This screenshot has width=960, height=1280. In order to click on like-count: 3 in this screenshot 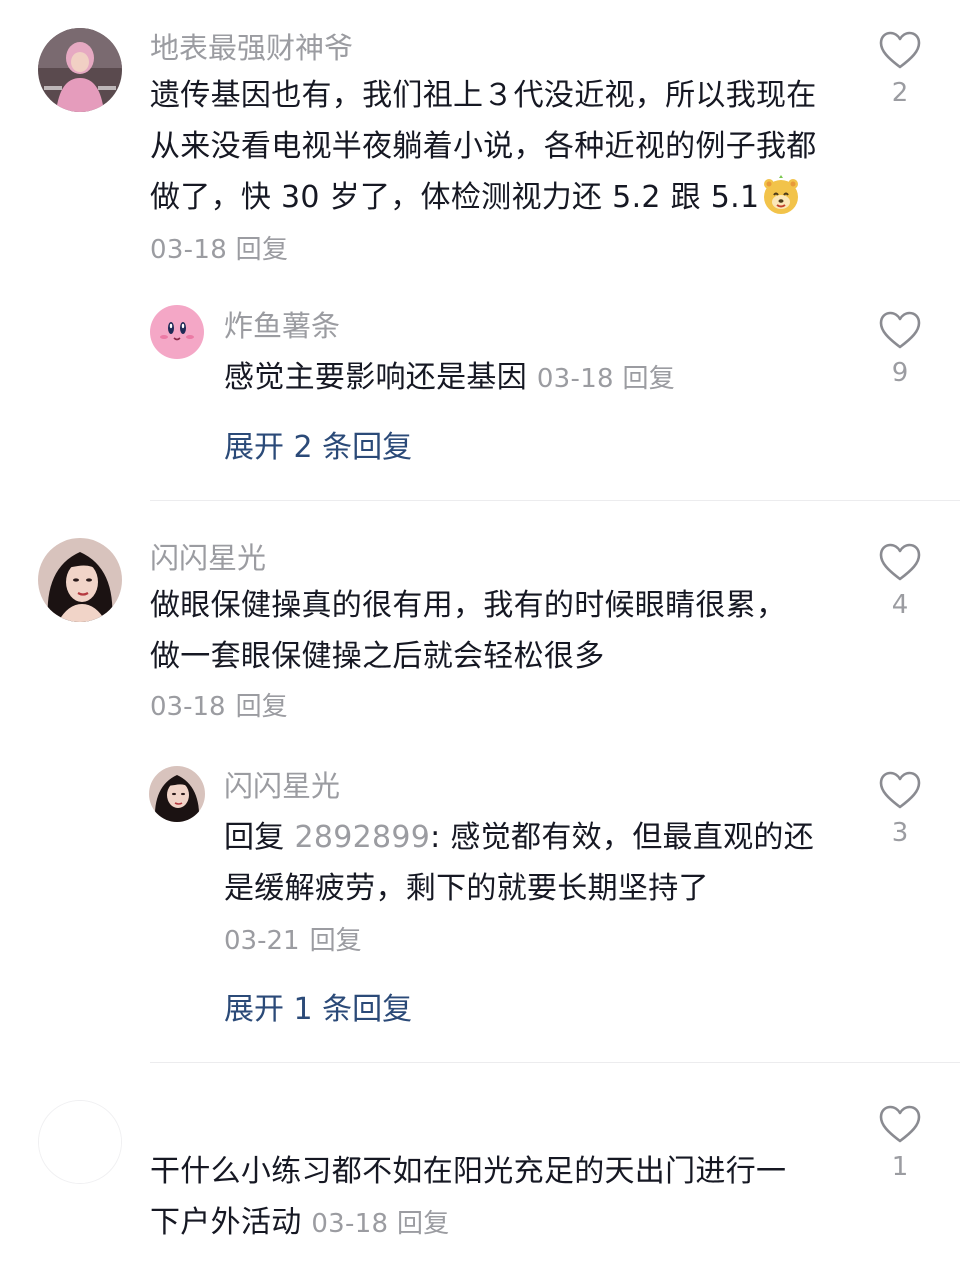, I will do `click(900, 833)`.